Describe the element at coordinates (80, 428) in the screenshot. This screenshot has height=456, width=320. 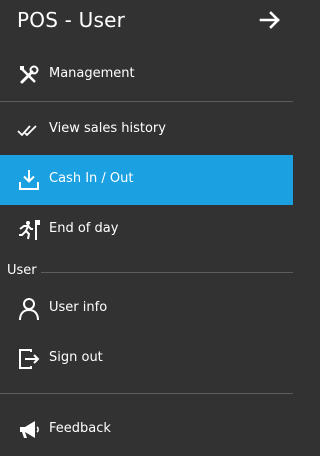
I see `menu-item-label: Feedback` at that location.